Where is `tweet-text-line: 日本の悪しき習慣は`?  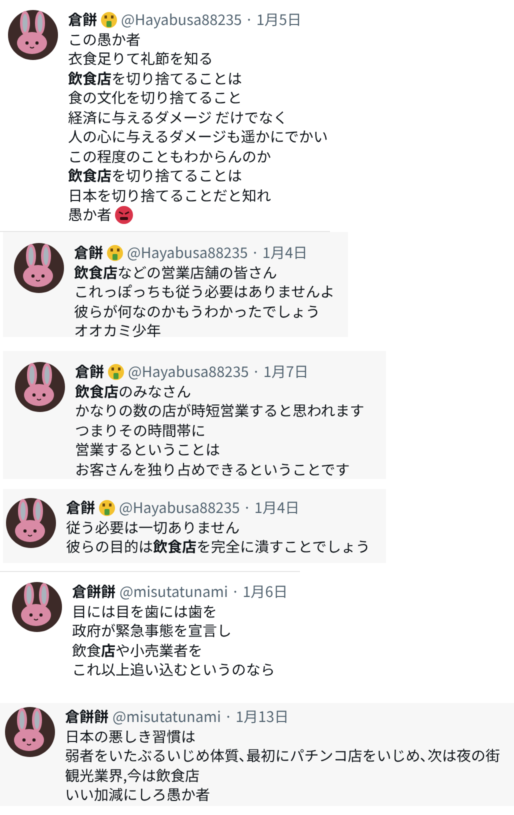
tweet-text-line: 日本の悪しき習慣は is located at coordinates (130, 736).